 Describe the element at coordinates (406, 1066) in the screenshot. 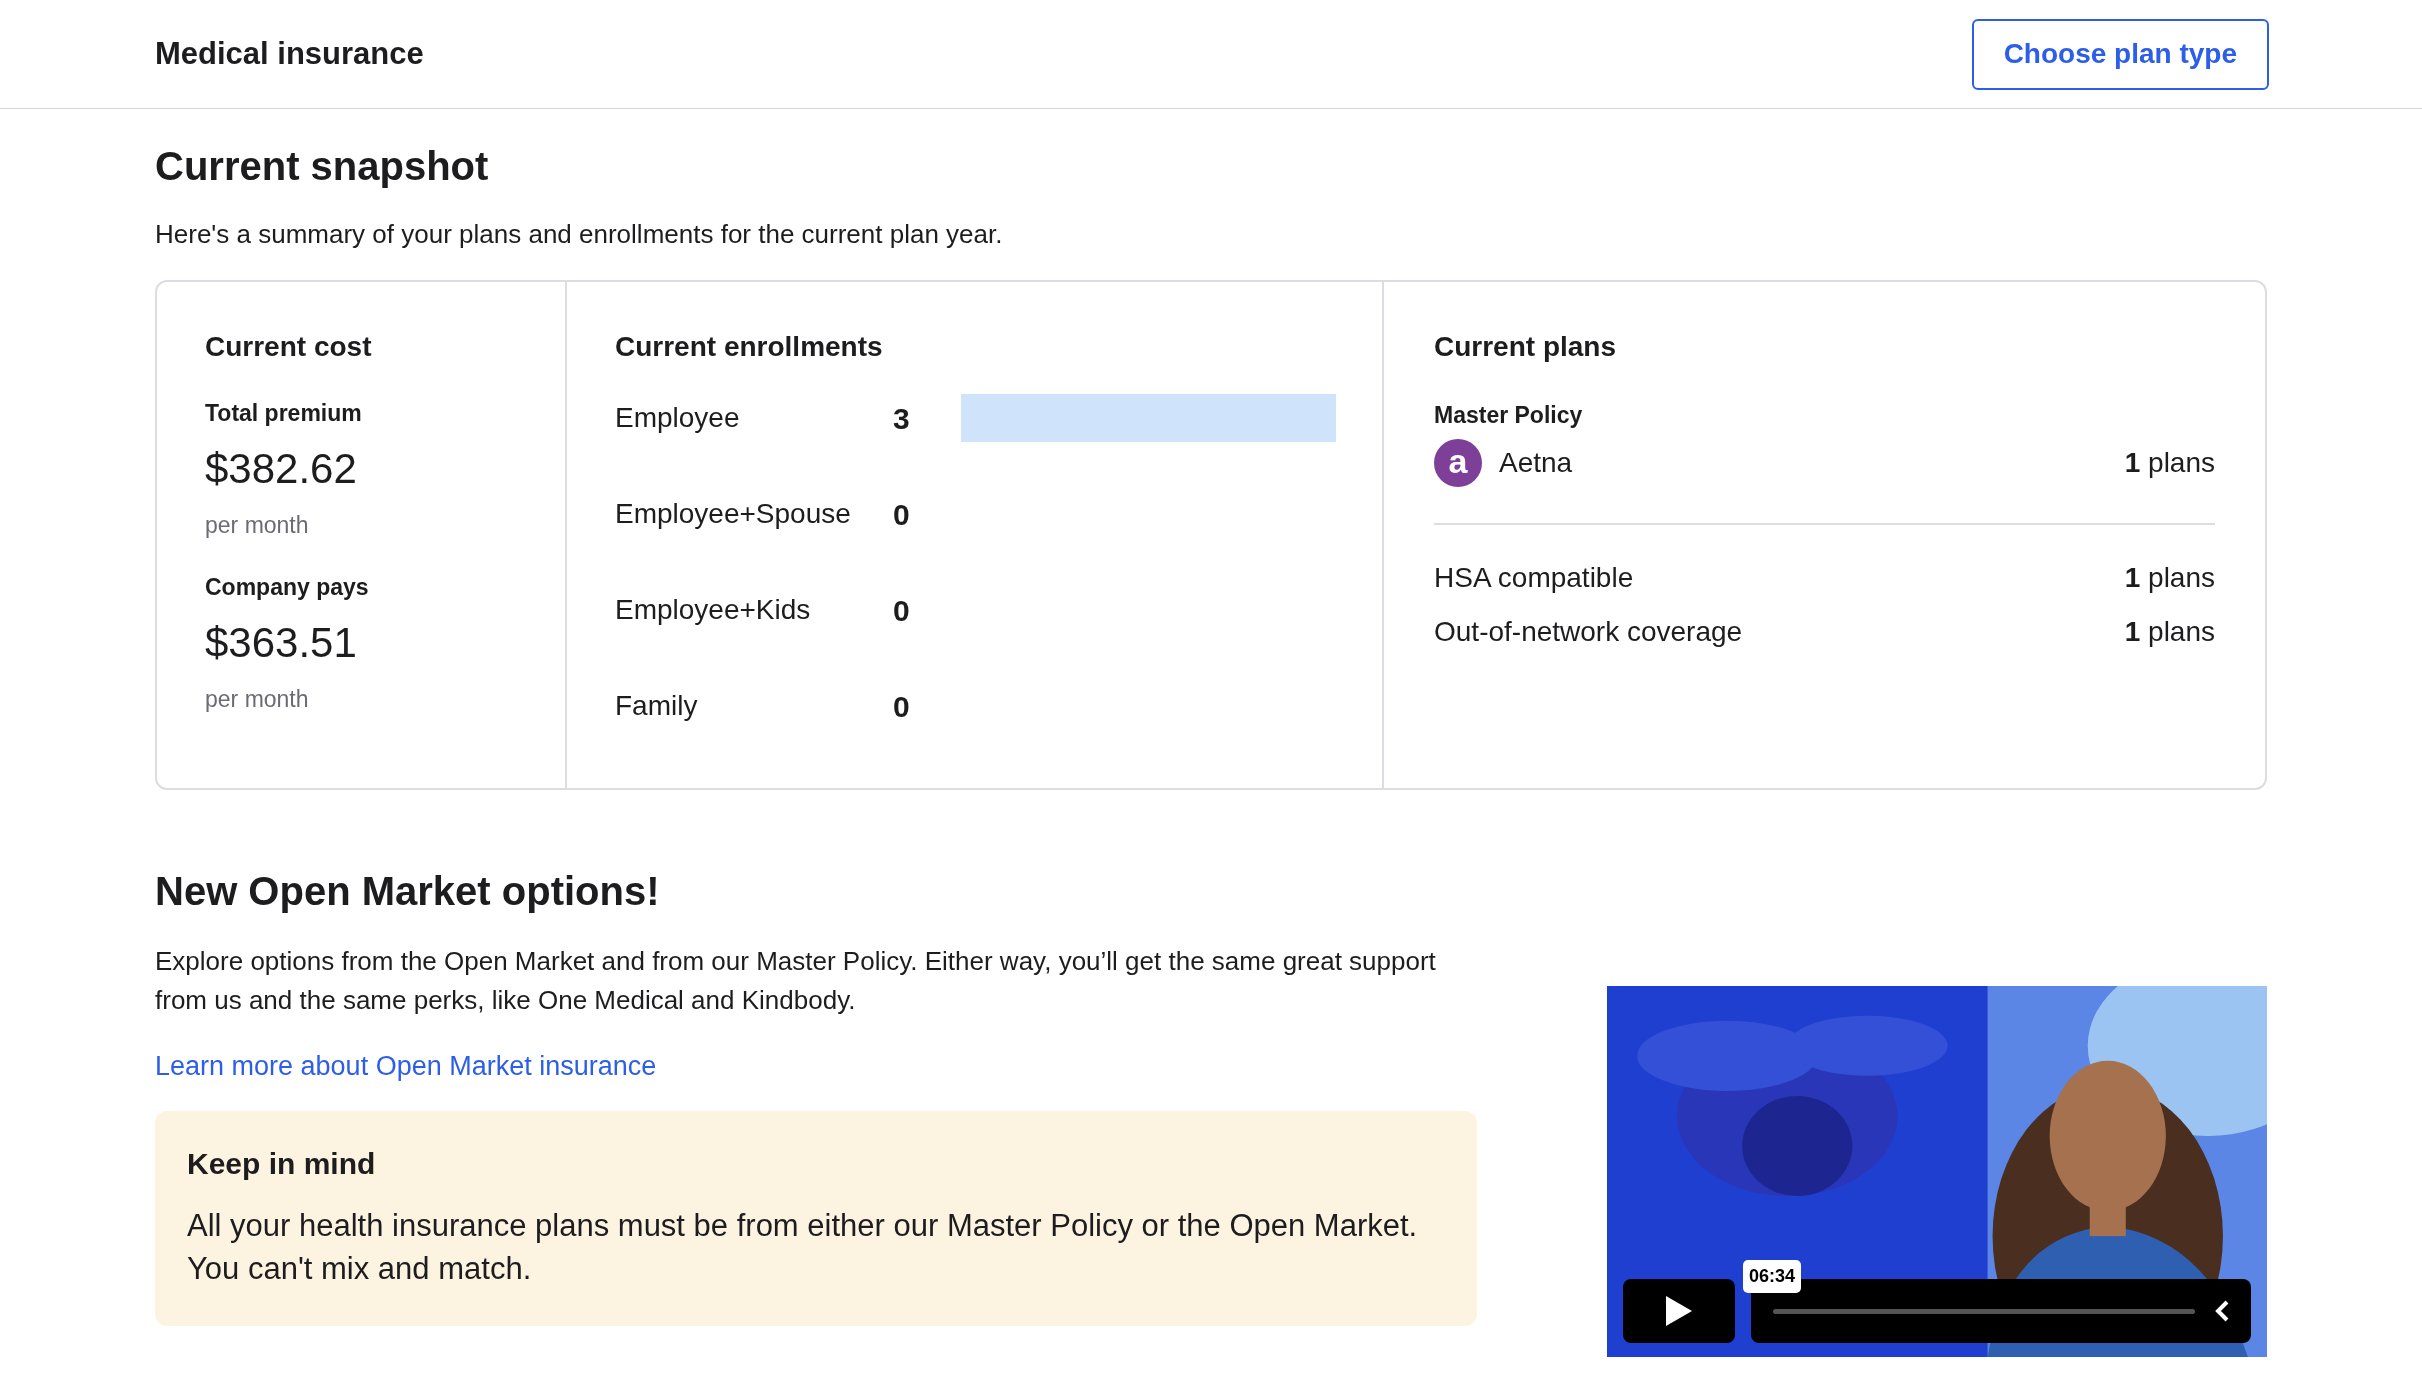

I see `learn-more-link: Learn more about Open Market insurance` at that location.